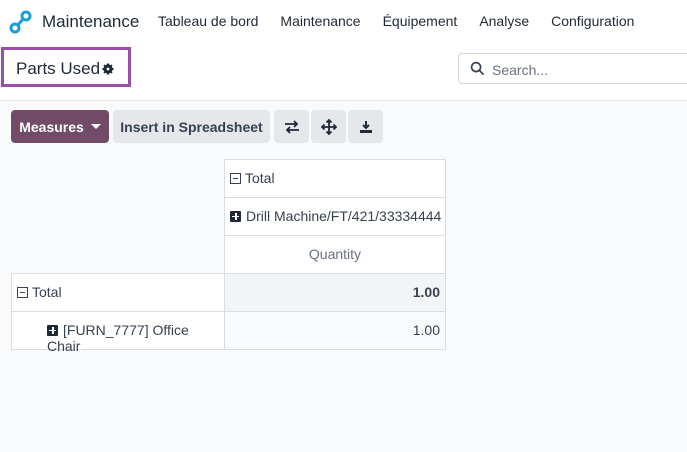 The width and height of the screenshot is (687, 452). I want to click on row-total-value: 1.00, so click(426, 292).